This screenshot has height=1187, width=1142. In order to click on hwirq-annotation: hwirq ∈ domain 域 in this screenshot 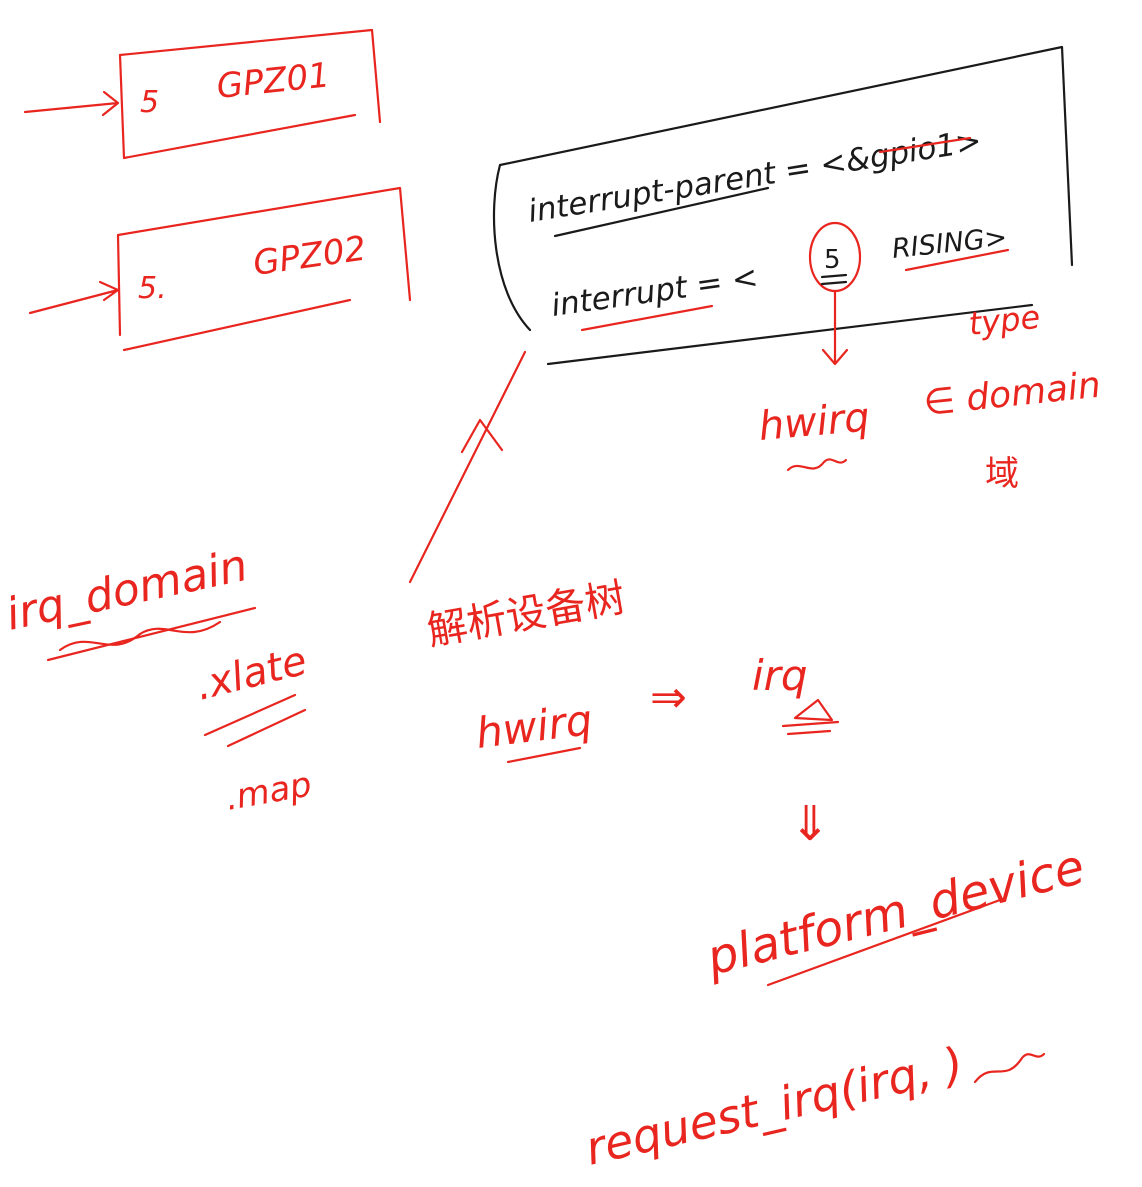, I will do `click(930, 392)`.